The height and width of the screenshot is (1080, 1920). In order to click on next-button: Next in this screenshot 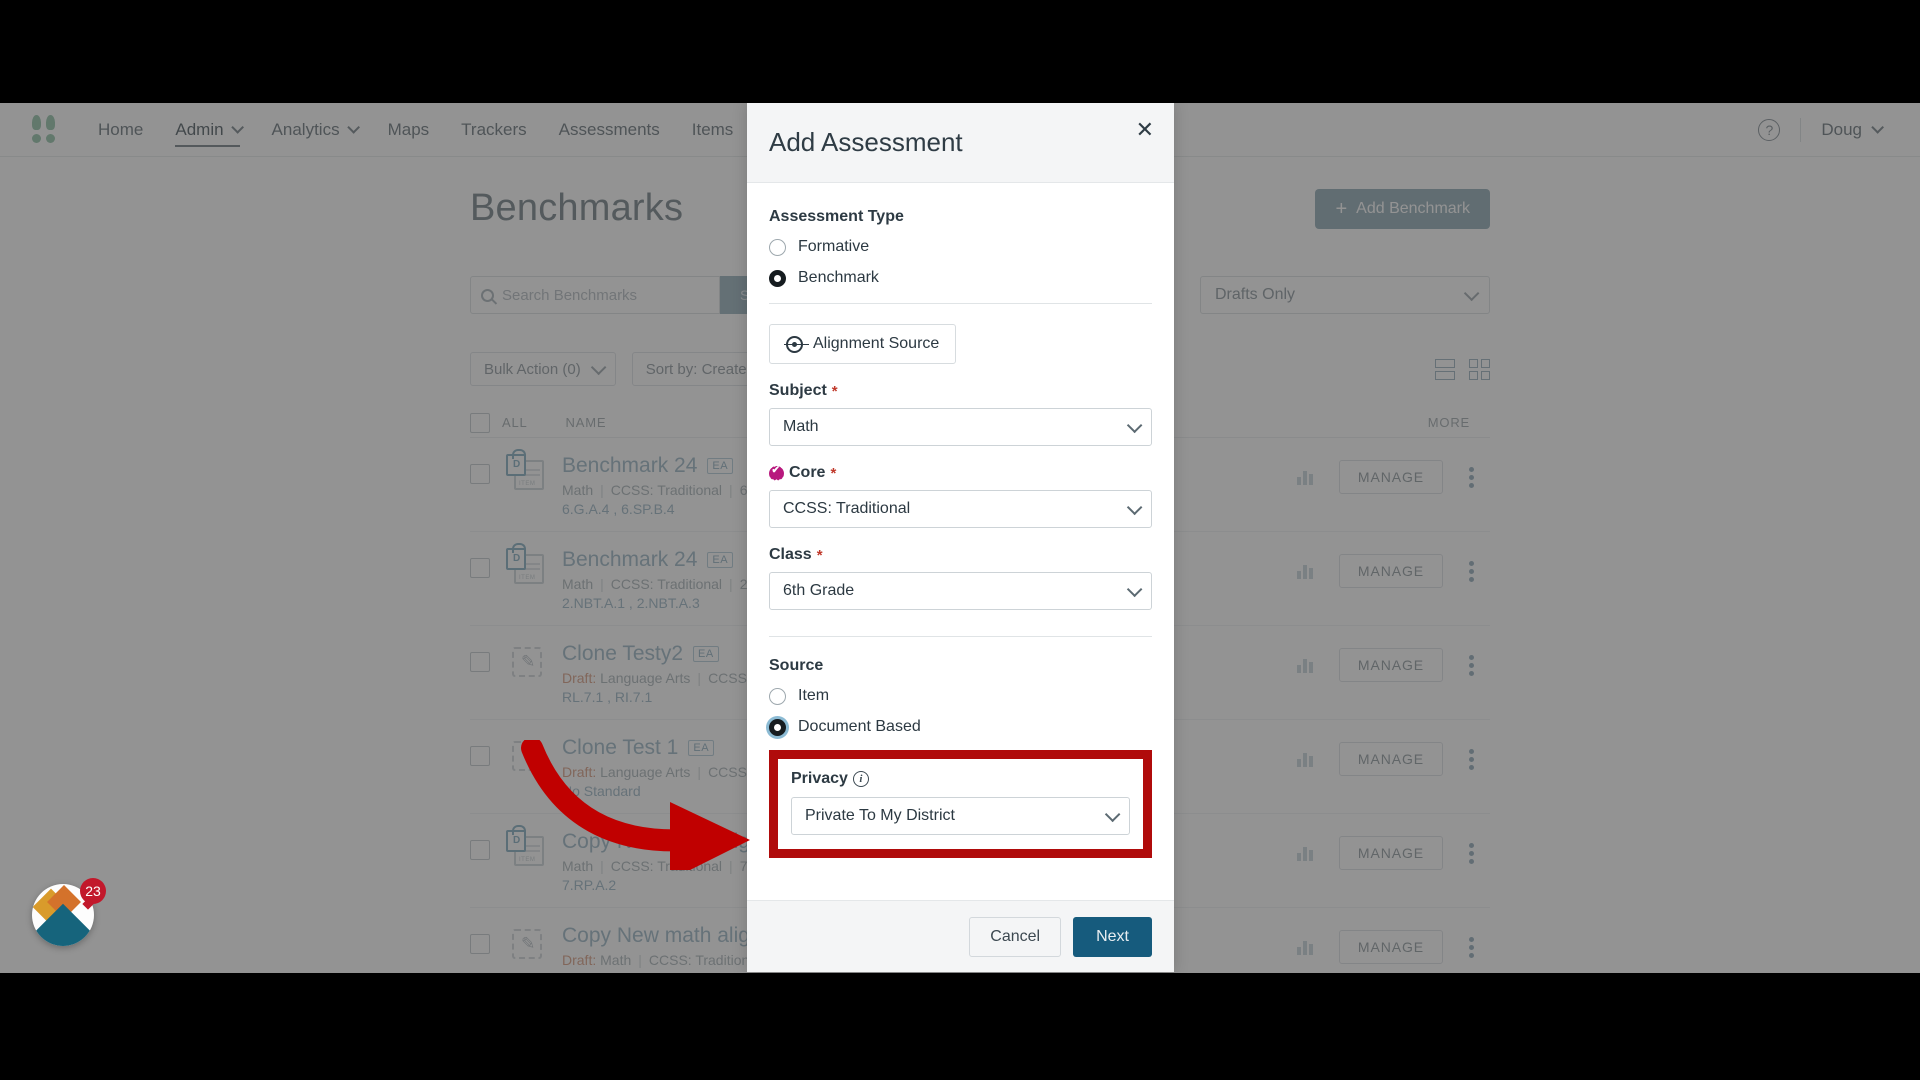, I will do `click(1112, 936)`.